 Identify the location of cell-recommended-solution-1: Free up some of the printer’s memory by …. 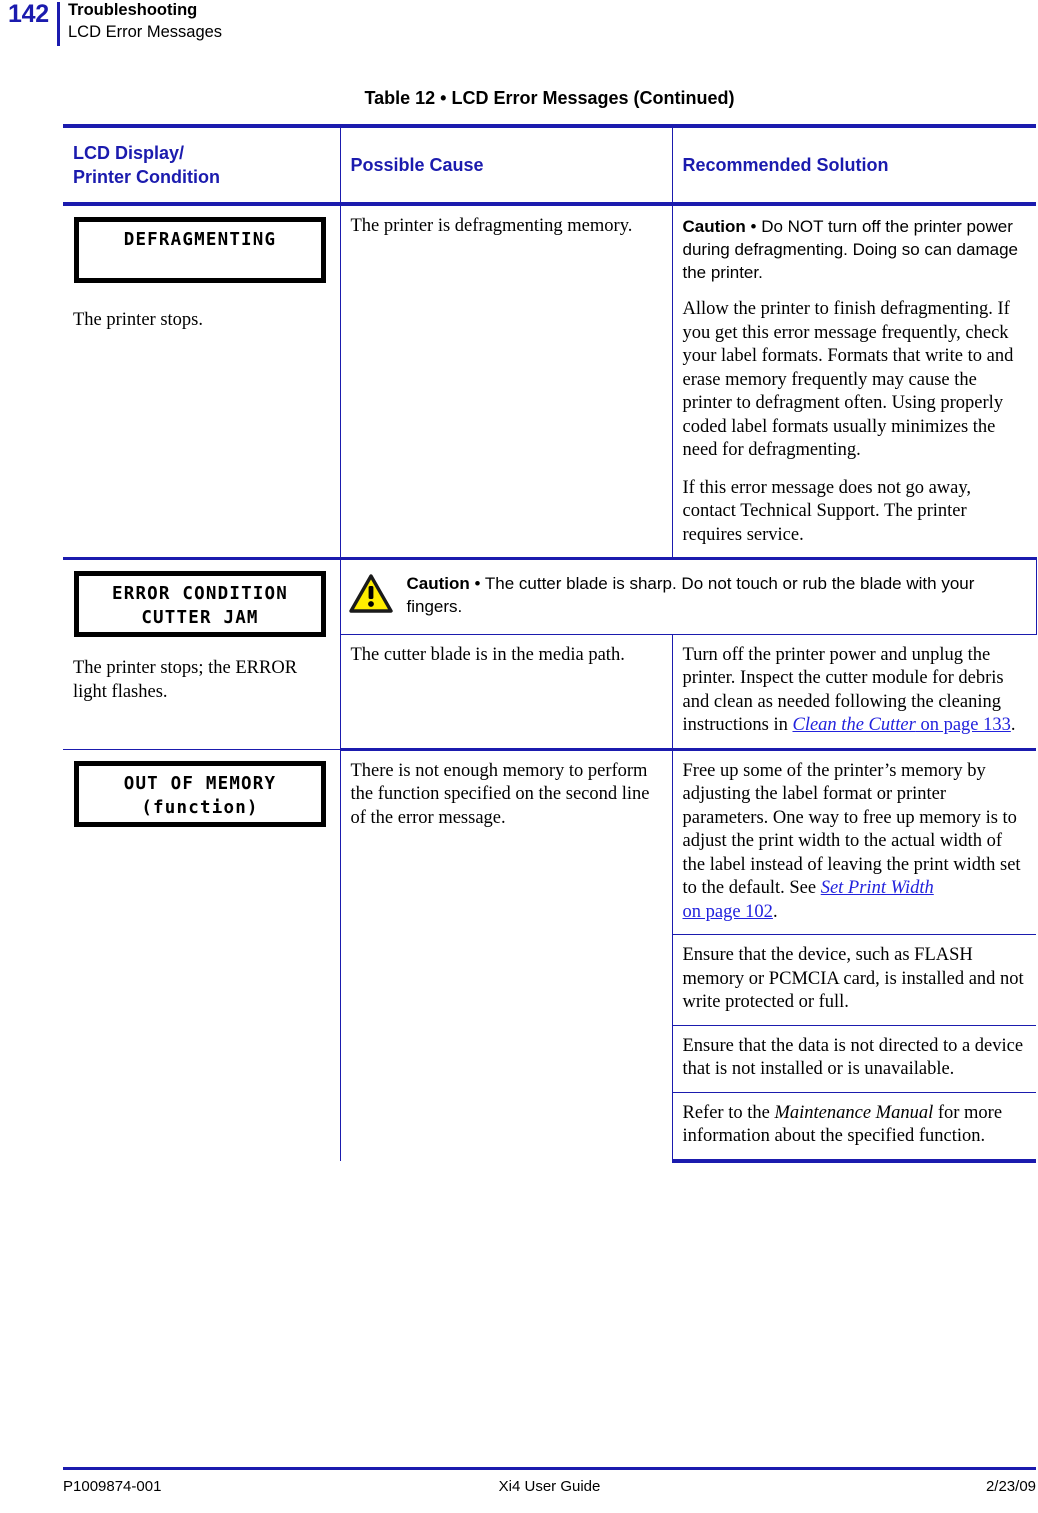
(853, 841).